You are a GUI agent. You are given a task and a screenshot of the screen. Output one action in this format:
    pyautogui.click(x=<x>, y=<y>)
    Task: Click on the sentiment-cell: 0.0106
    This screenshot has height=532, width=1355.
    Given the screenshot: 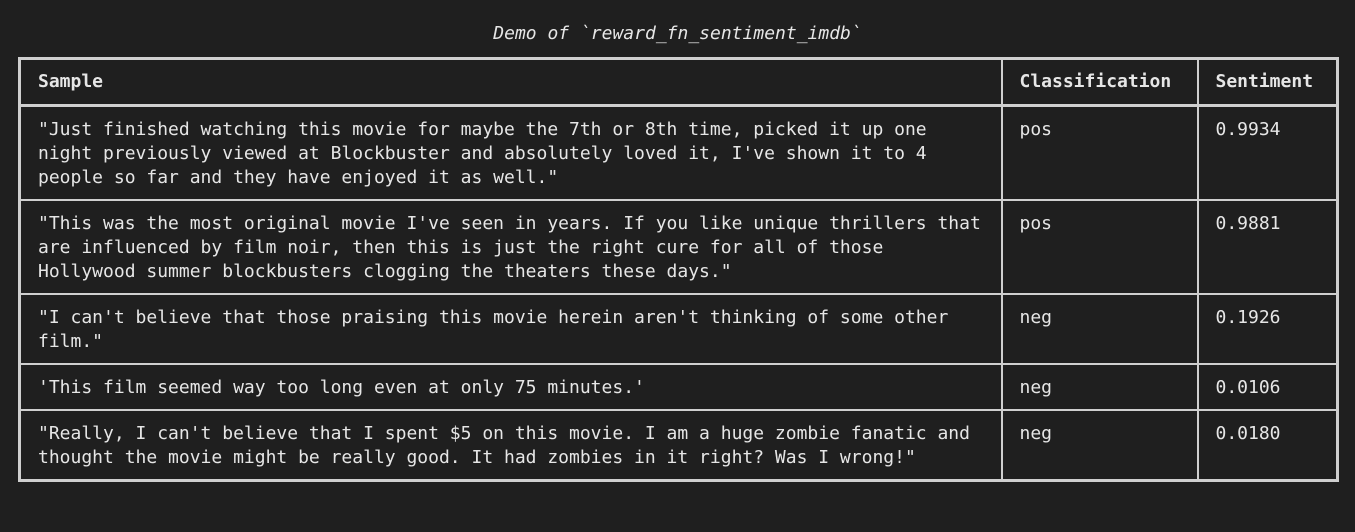 What is the action you would take?
    pyautogui.click(x=1267, y=387)
    